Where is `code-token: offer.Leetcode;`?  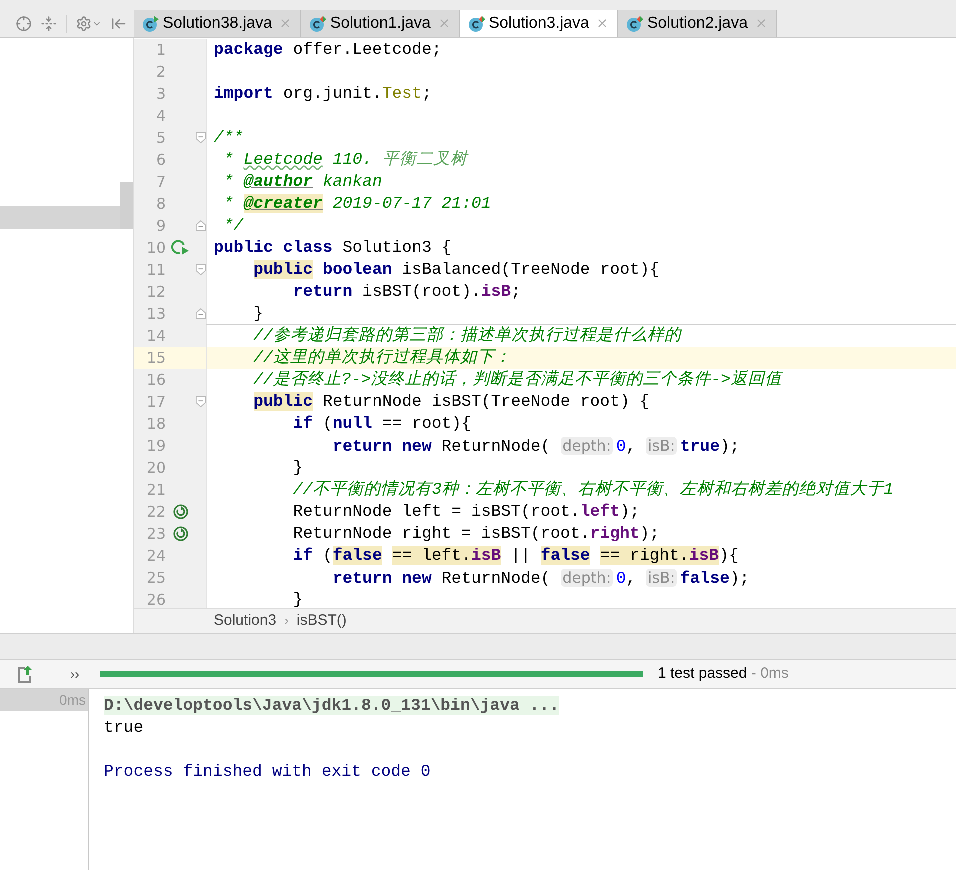 code-token: offer.Leetcode; is located at coordinates (367, 49).